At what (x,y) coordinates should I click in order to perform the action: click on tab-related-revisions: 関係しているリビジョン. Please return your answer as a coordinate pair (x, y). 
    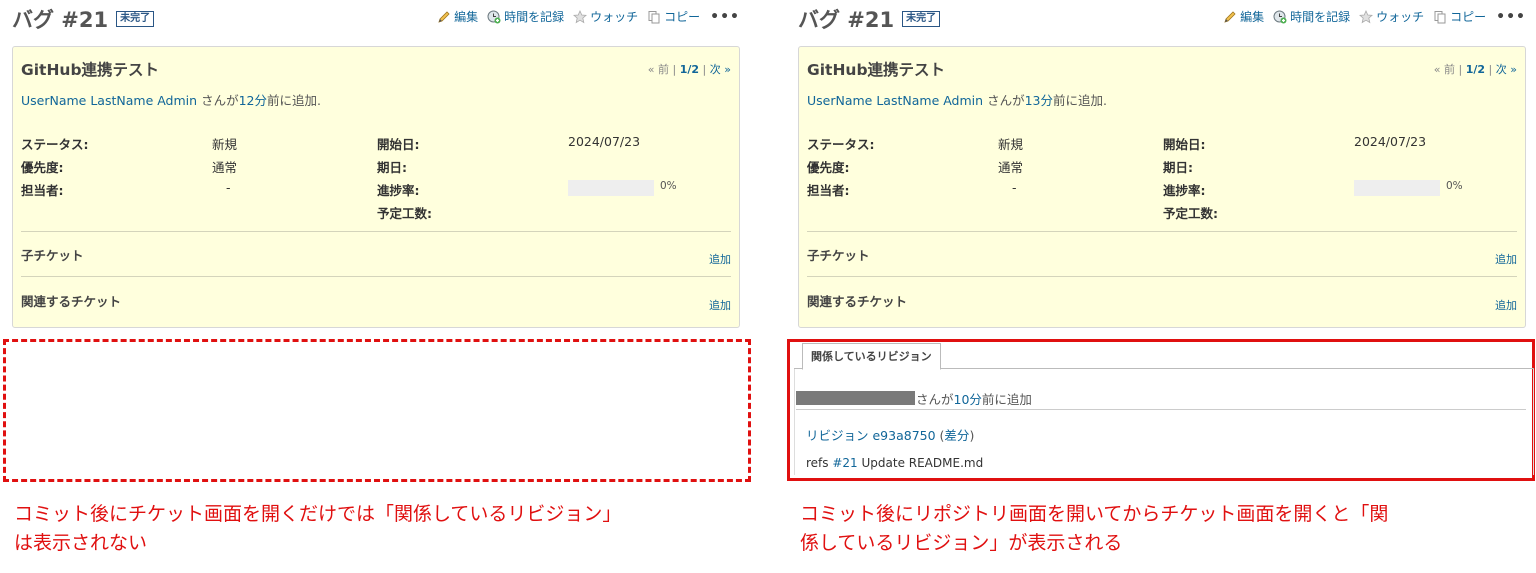
    Looking at the image, I should click on (871, 356).